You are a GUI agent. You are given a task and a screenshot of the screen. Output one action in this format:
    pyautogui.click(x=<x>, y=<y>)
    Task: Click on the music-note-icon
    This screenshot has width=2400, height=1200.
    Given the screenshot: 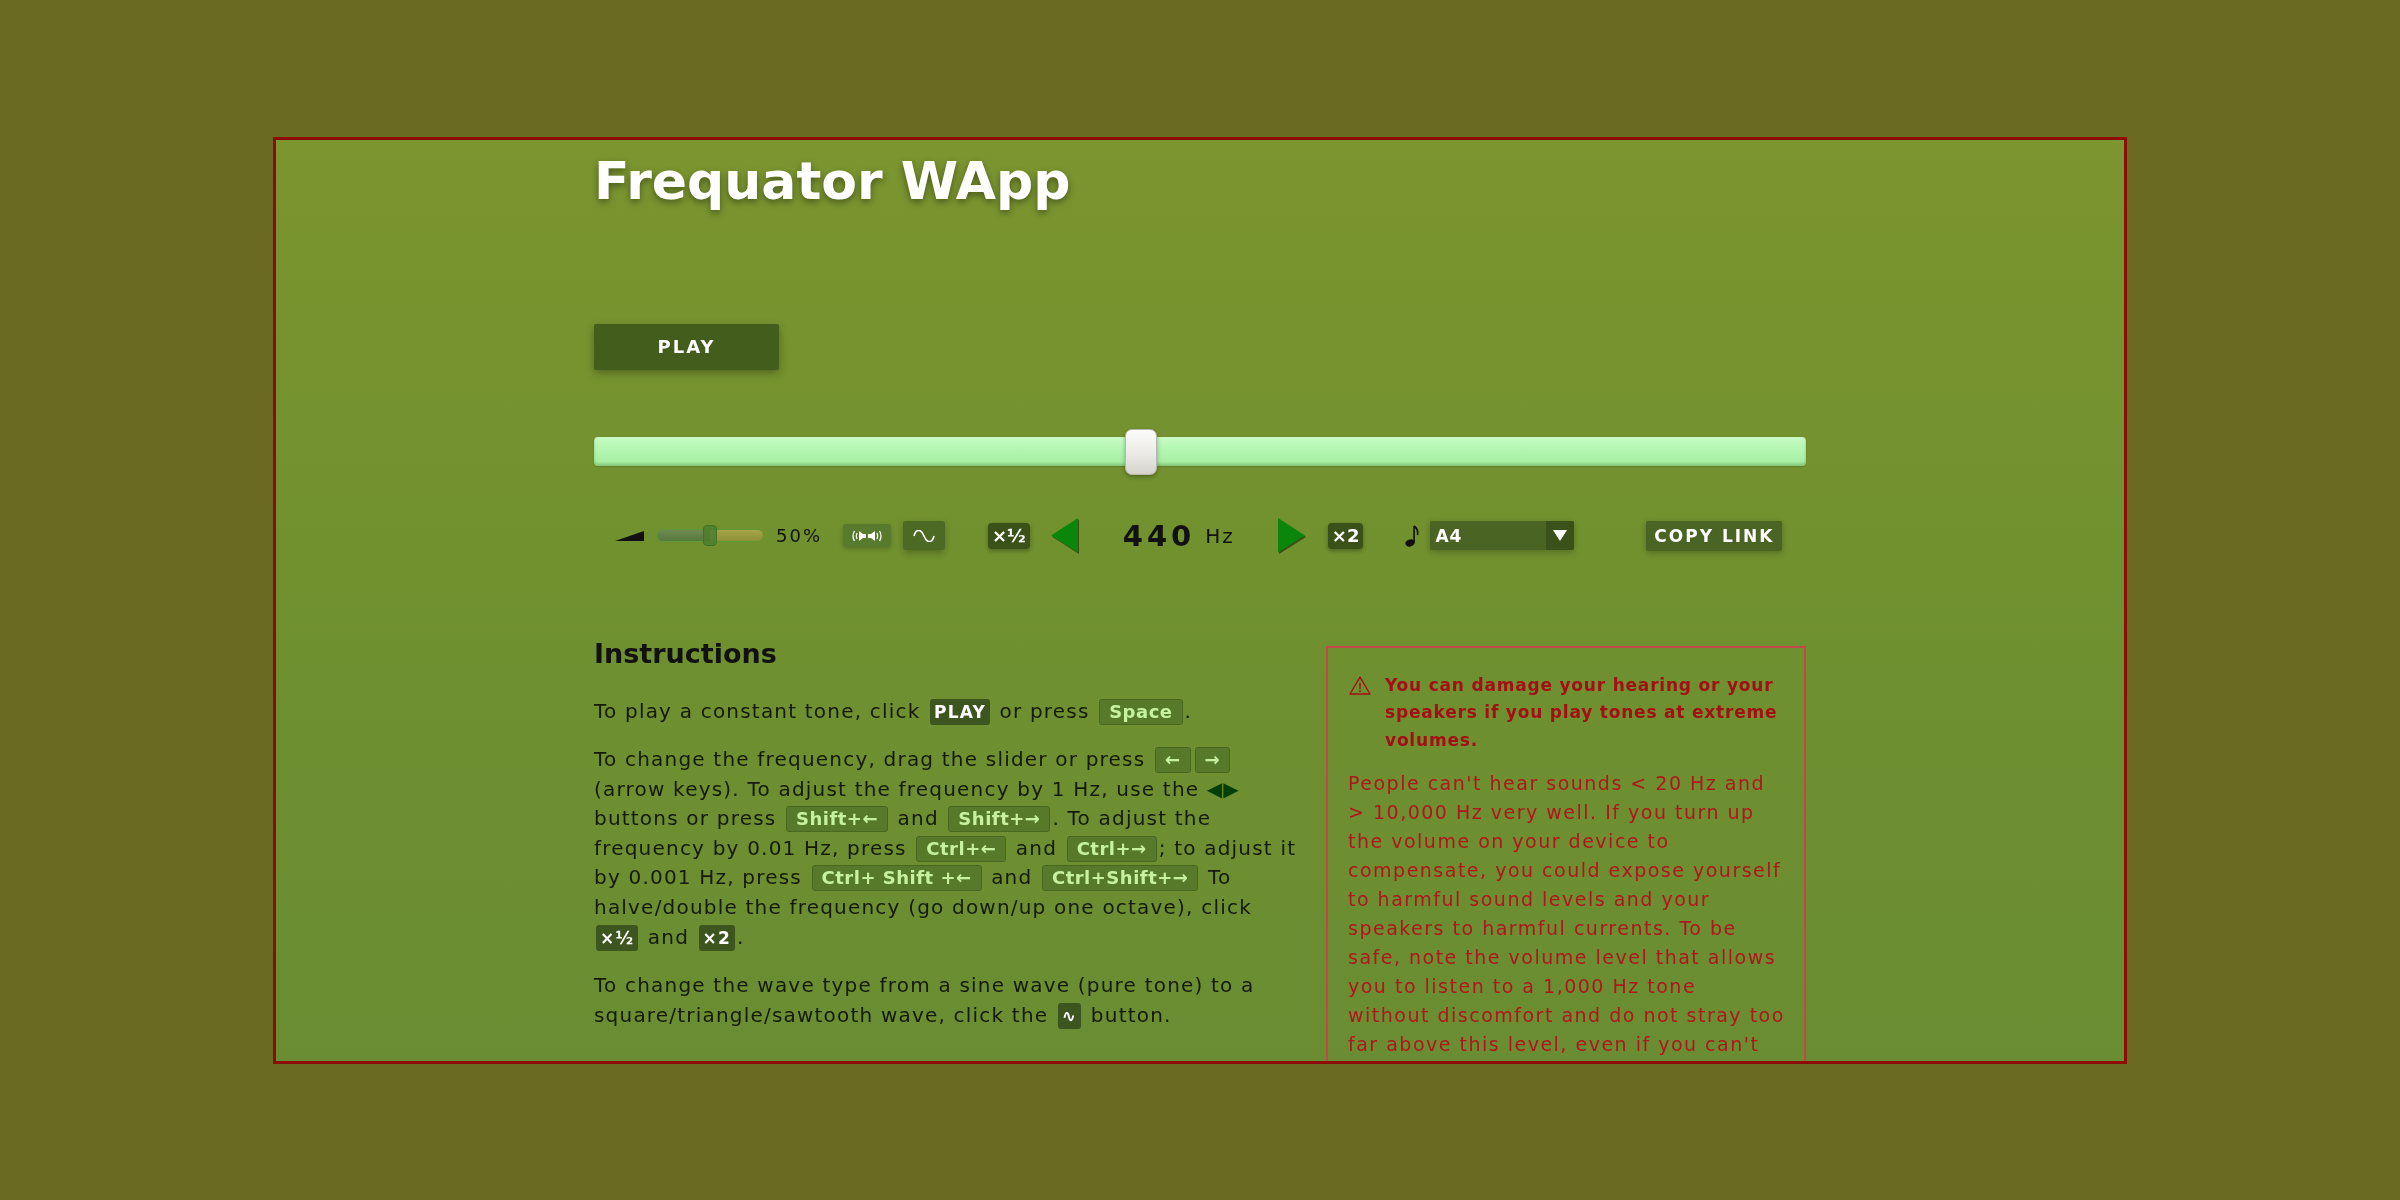 What is the action you would take?
    pyautogui.click(x=1412, y=535)
    